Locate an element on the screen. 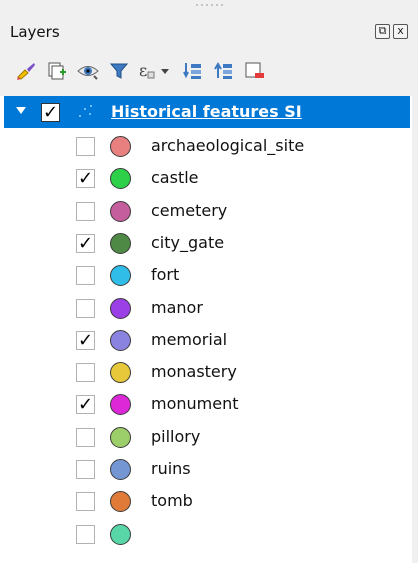 The width and height of the screenshot is (418, 563). layers-toolbar: ε is located at coordinates (143, 71).